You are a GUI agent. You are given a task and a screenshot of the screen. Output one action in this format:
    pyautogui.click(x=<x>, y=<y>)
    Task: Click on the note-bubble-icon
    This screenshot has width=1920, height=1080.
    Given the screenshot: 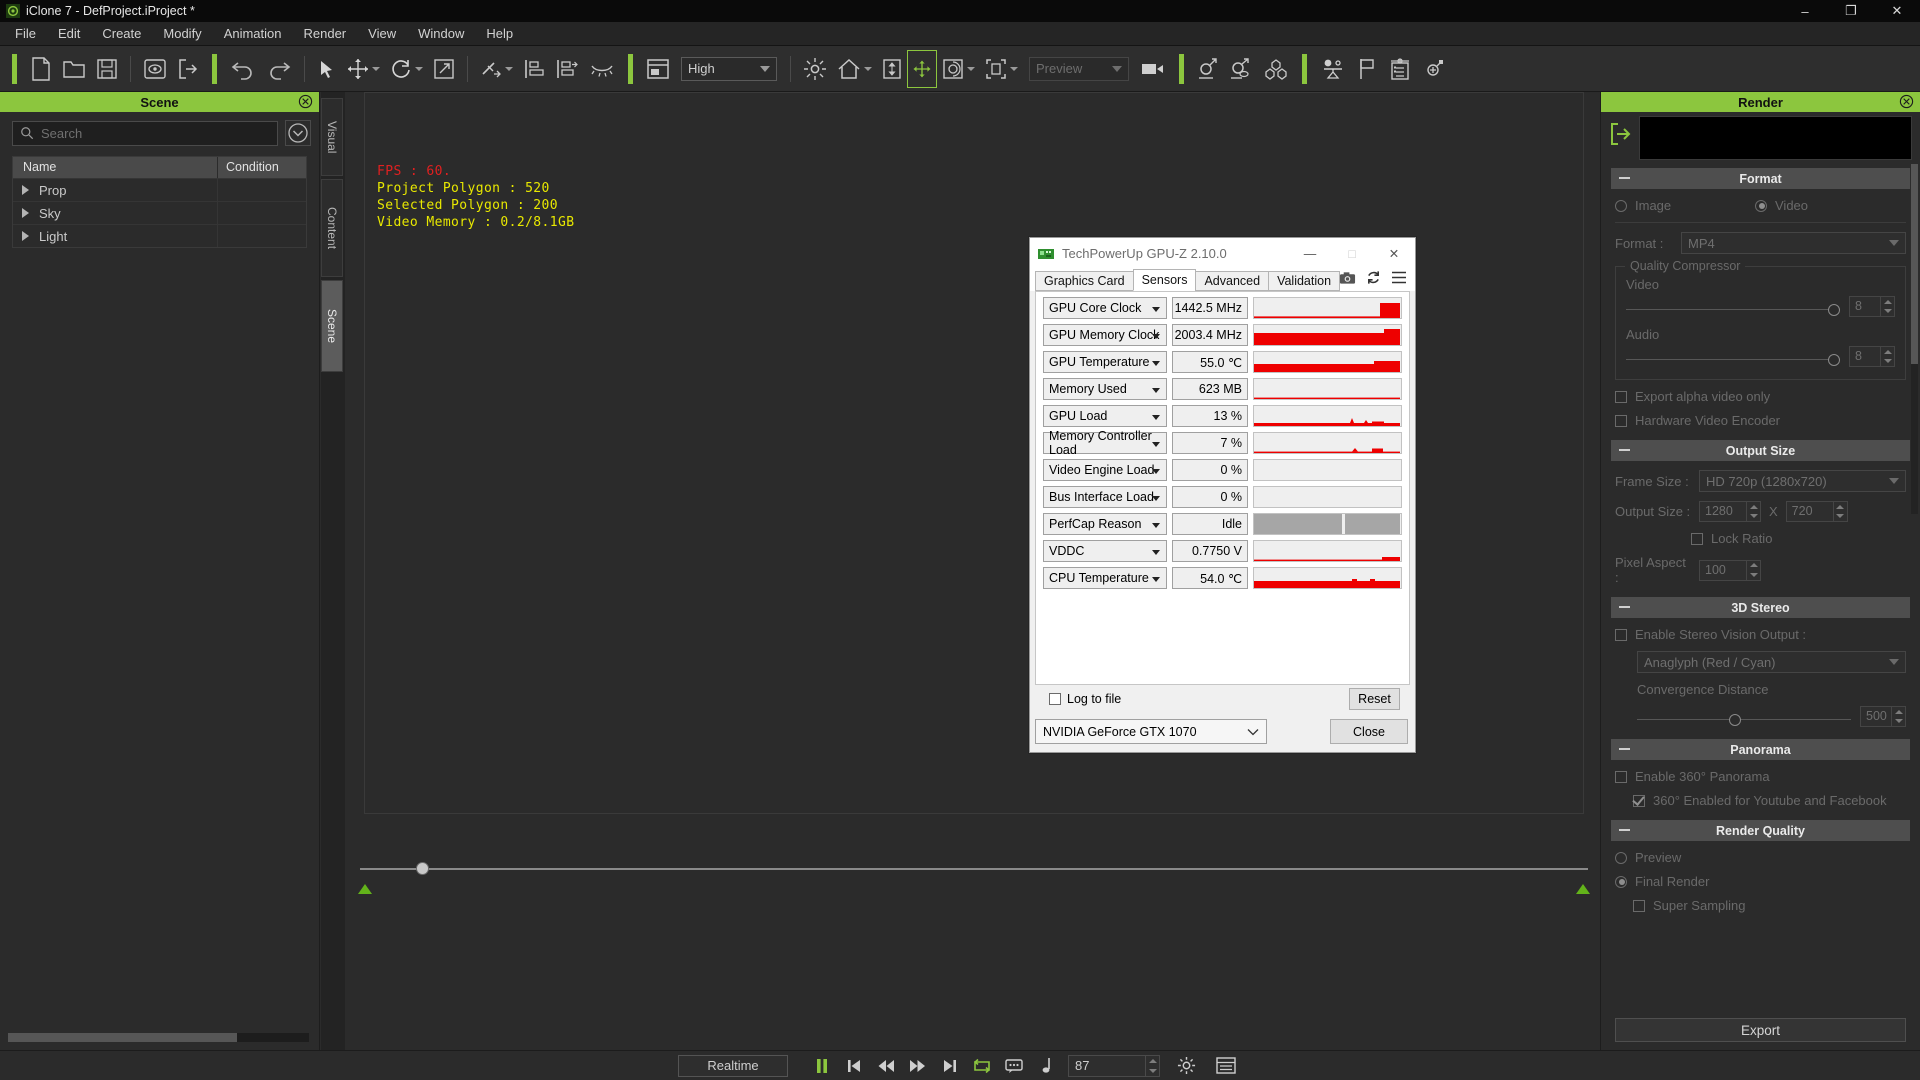 What is the action you would take?
    pyautogui.click(x=1014, y=1066)
    